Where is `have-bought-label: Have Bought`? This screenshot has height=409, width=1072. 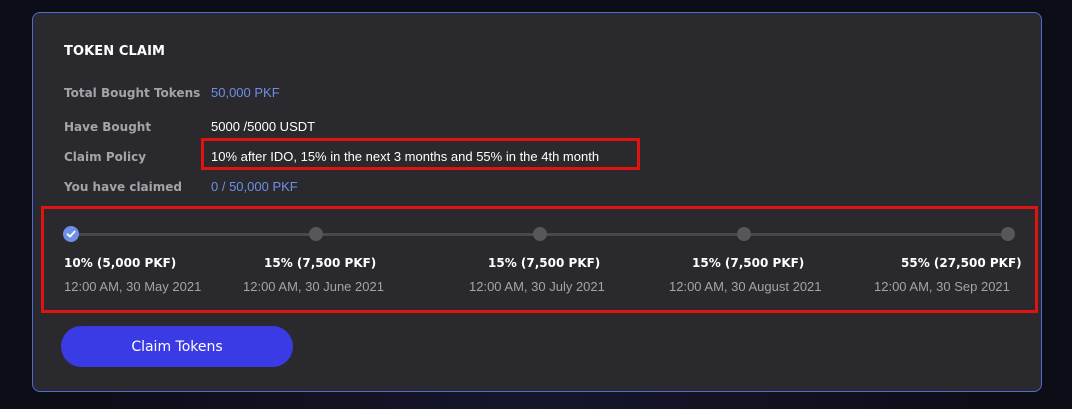
have-bought-label: Have Bought is located at coordinates (108, 127).